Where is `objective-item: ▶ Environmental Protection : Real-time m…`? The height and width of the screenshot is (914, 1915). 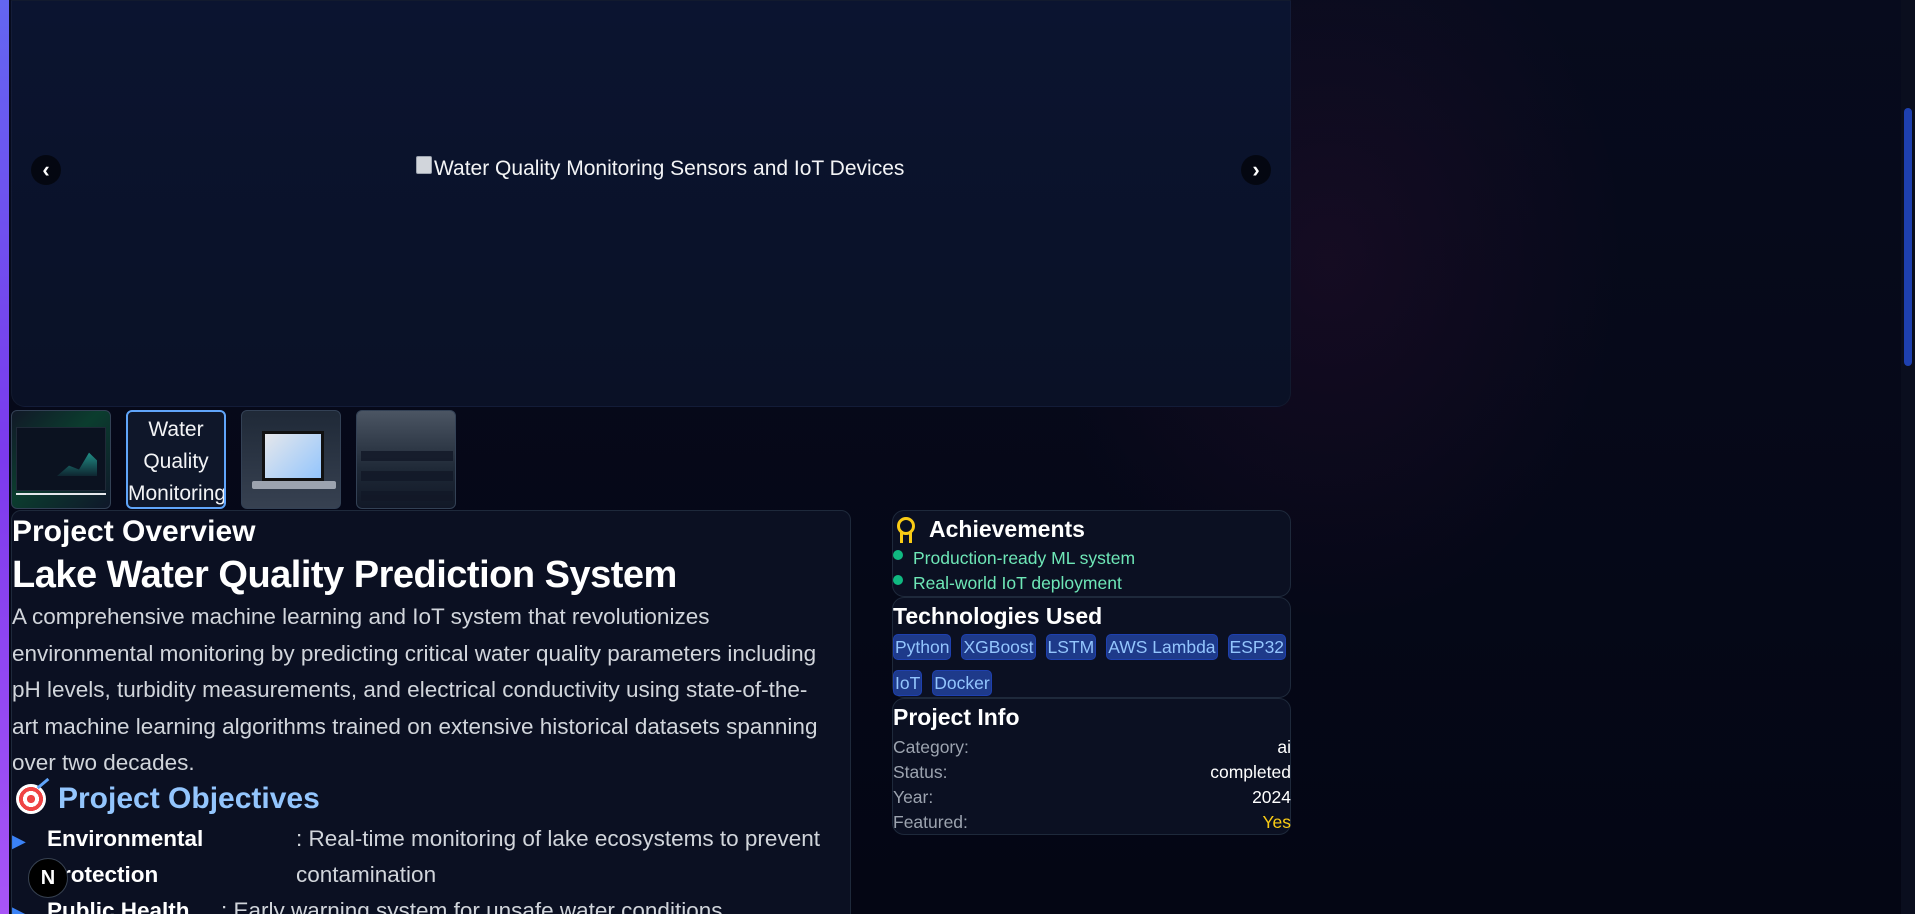 objective-item: ▶ Environmental Protection : Real-time m… is located at coordinates (432, 857).